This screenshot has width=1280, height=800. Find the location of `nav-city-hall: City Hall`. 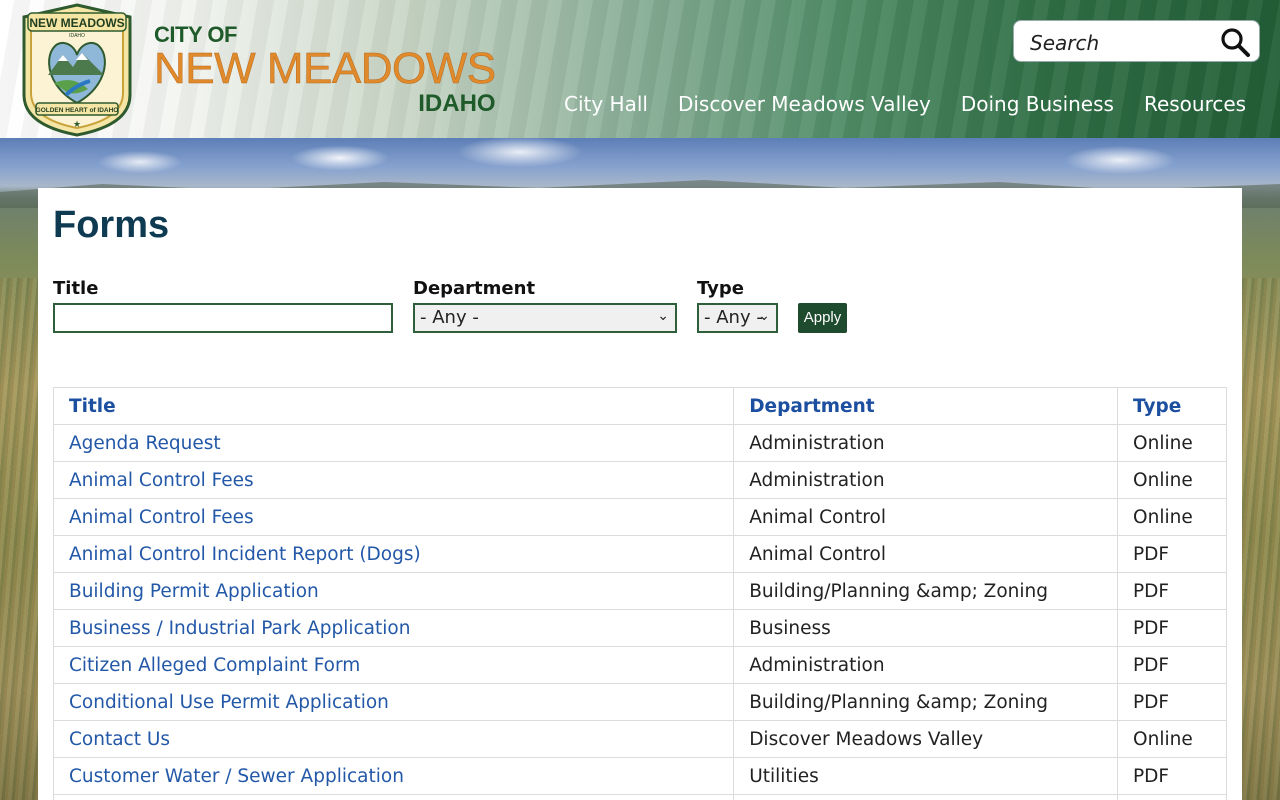

nav-city-hall: City Hall is located at coordinates (606, 104).